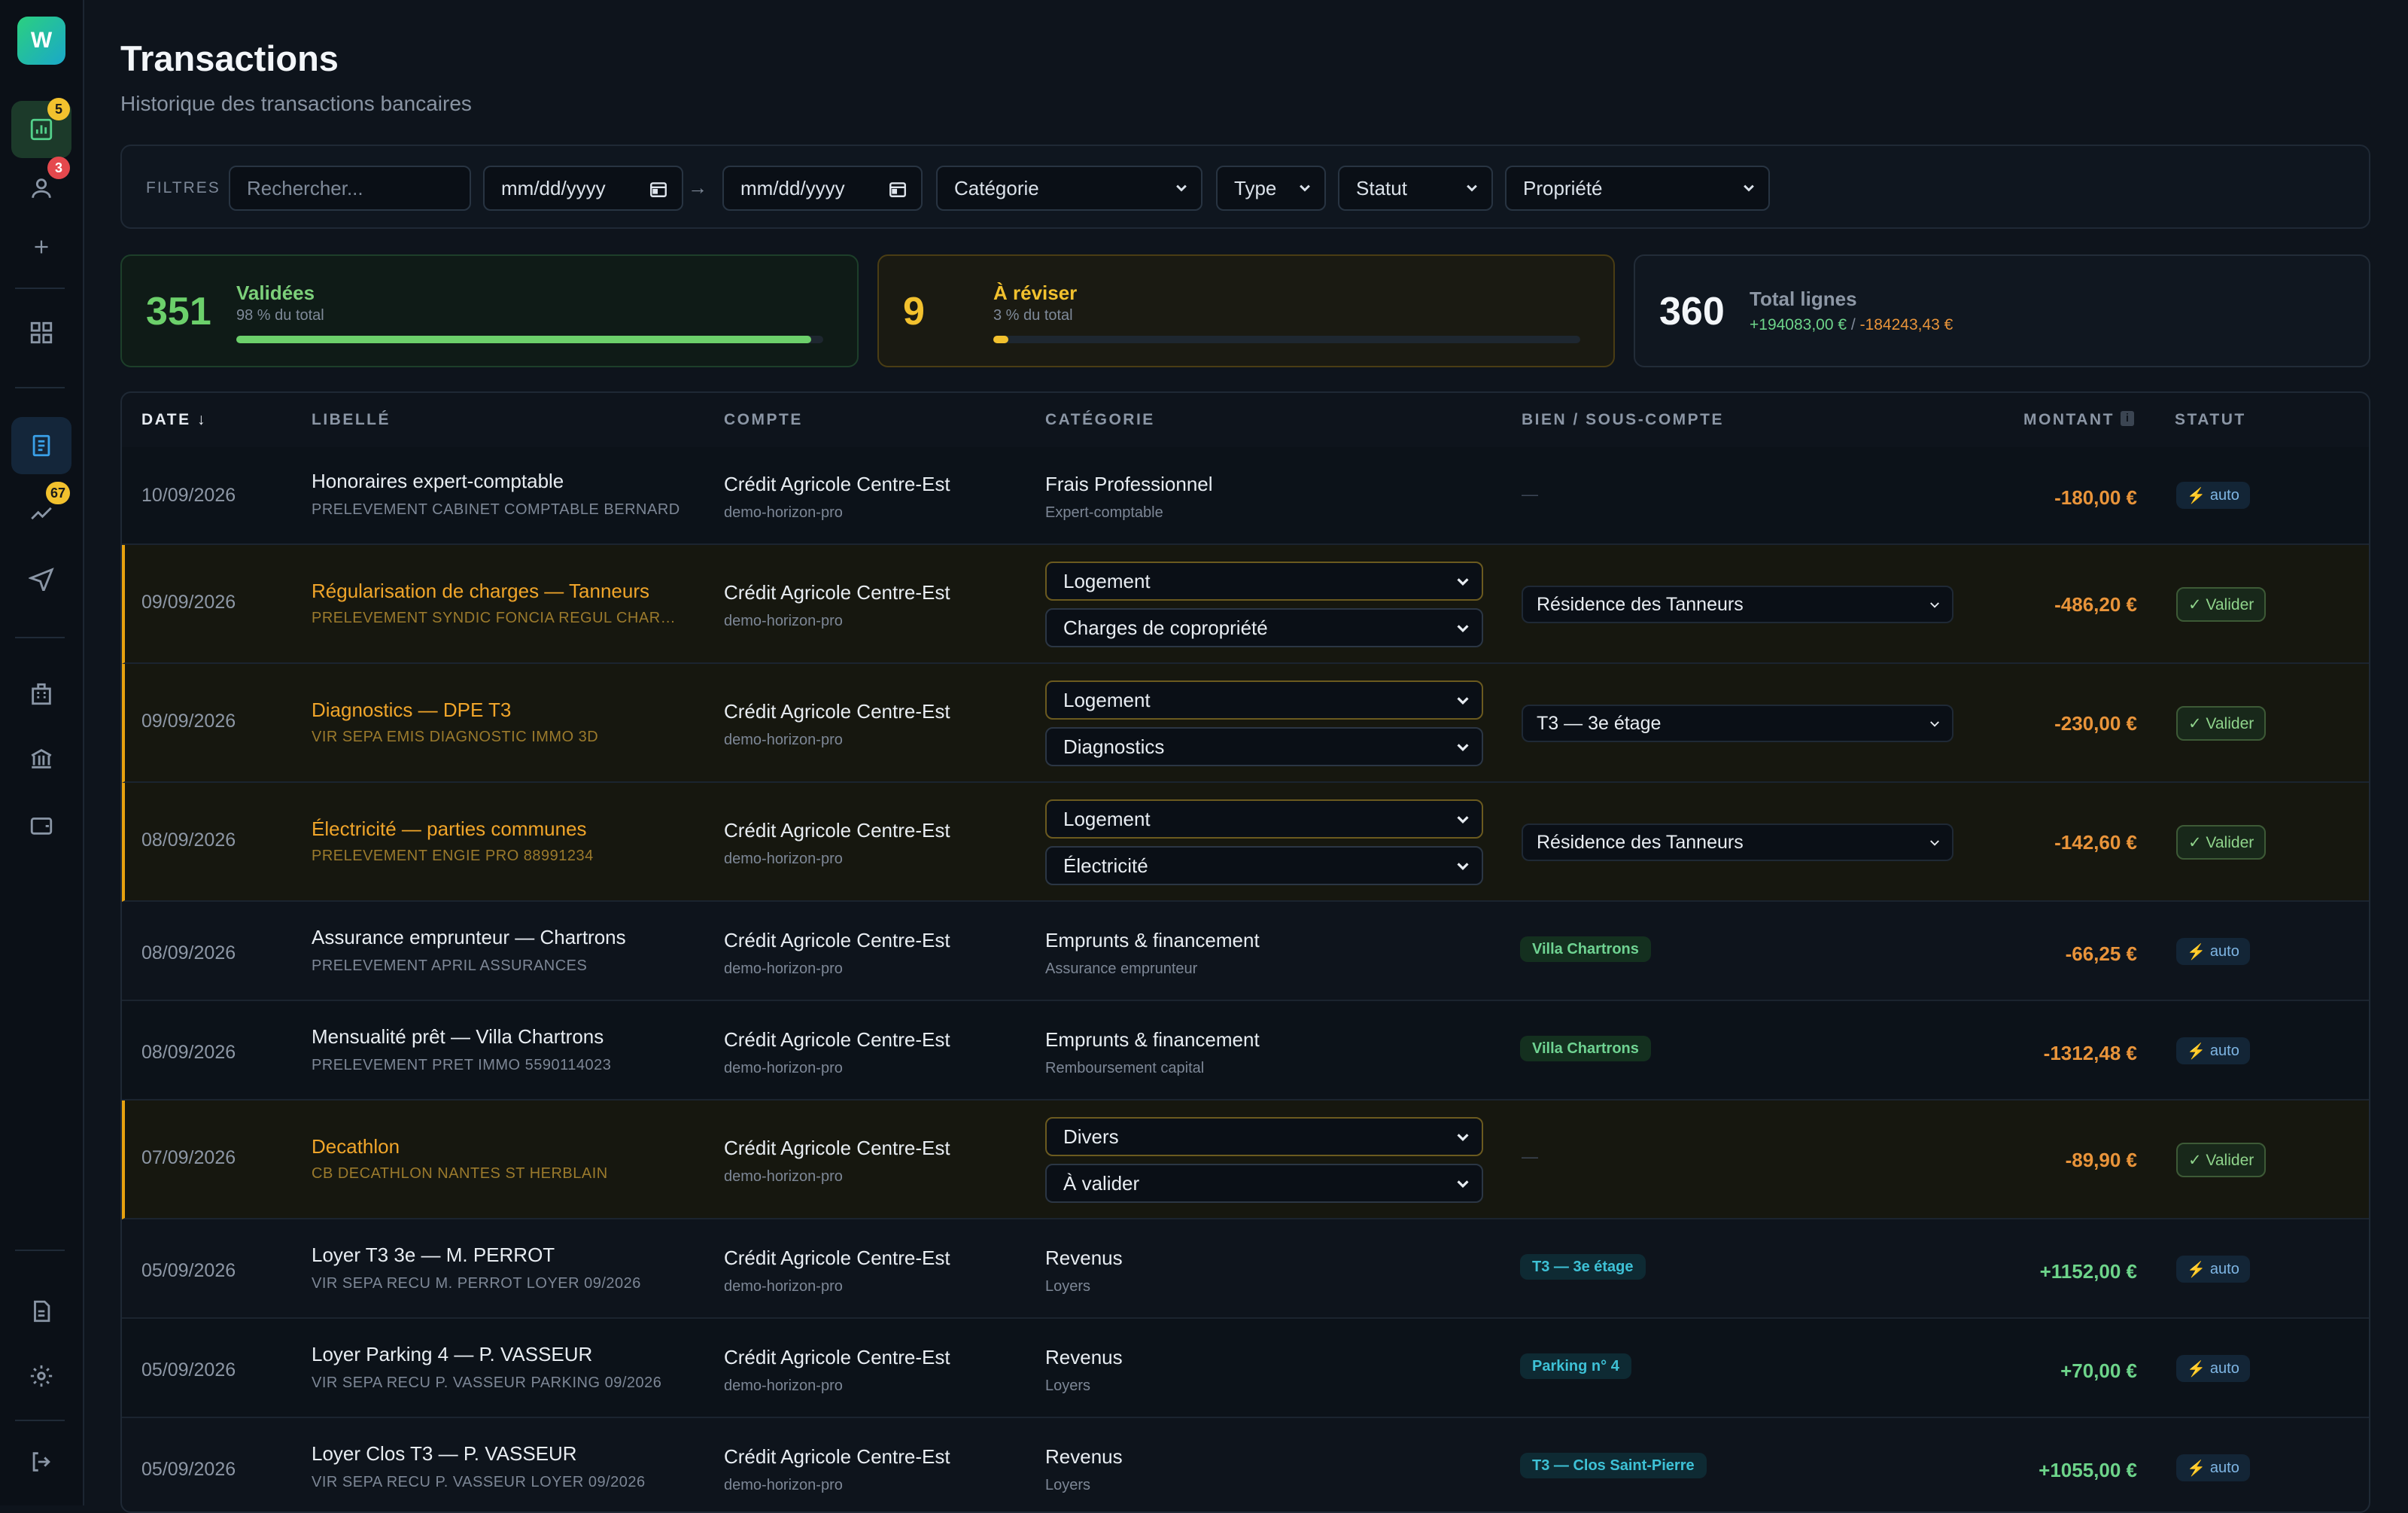 Image resolution: width=2408 pixels, height=1513 pixels. What do you see at coordinates (2210, 420) in the screenshot?
I see `column-header-statut: STATUT` at bounding box center [2210, 420].